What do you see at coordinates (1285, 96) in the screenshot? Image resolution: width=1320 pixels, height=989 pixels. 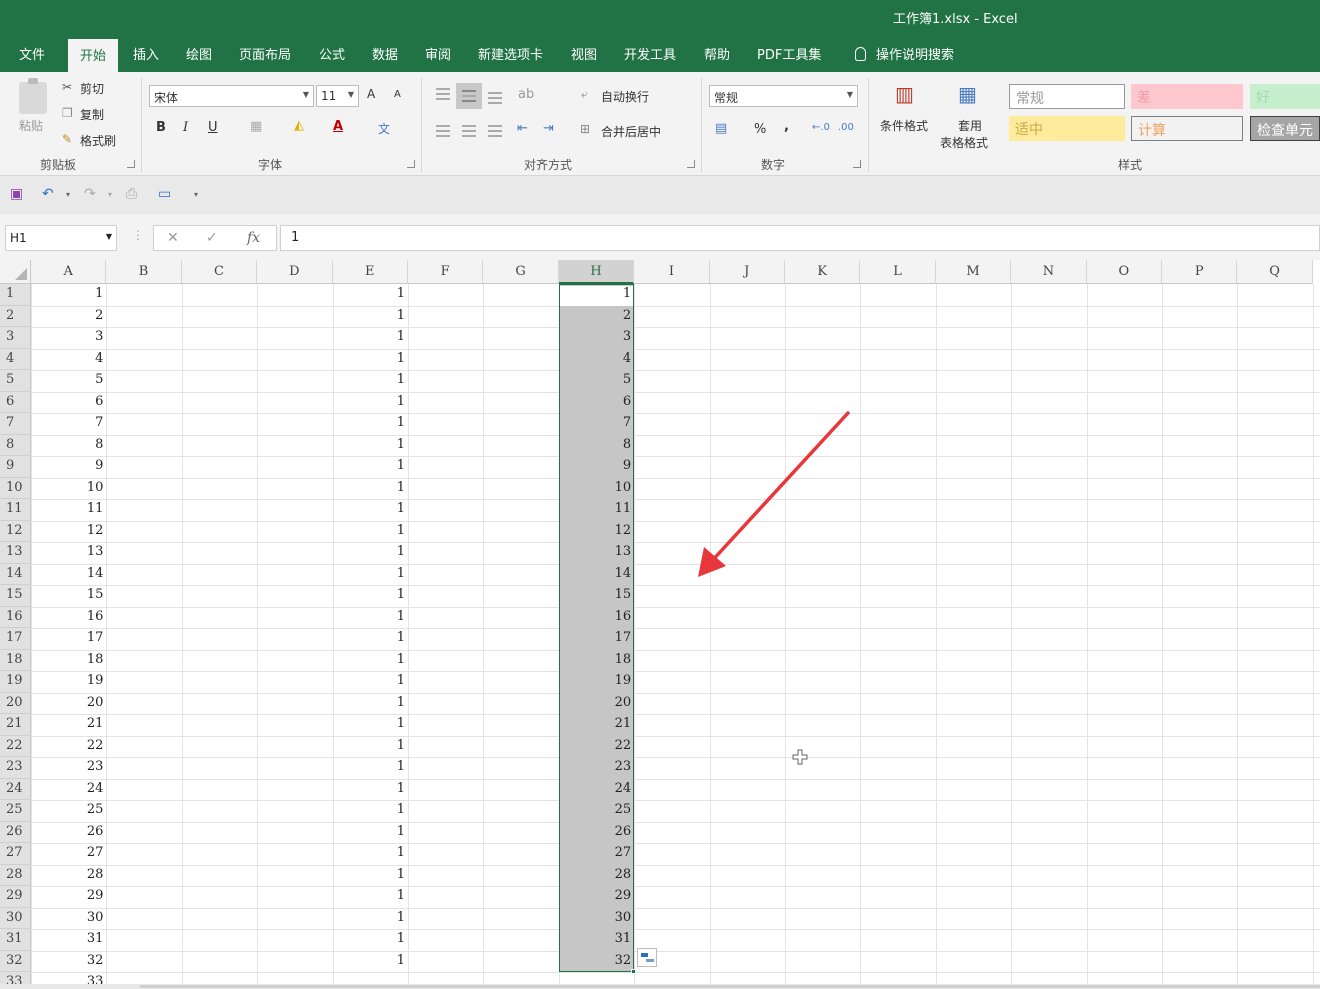 I see `style-good: 好` at bounding box center [1285, 96].